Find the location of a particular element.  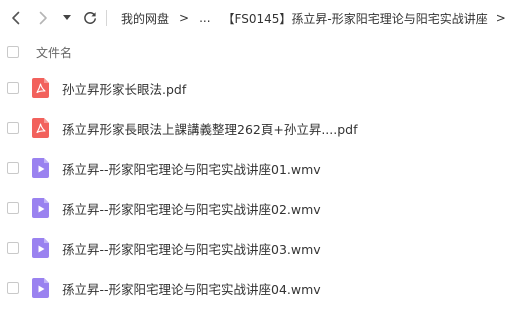

select-all-checkbox is located at coordinates (13, 52).